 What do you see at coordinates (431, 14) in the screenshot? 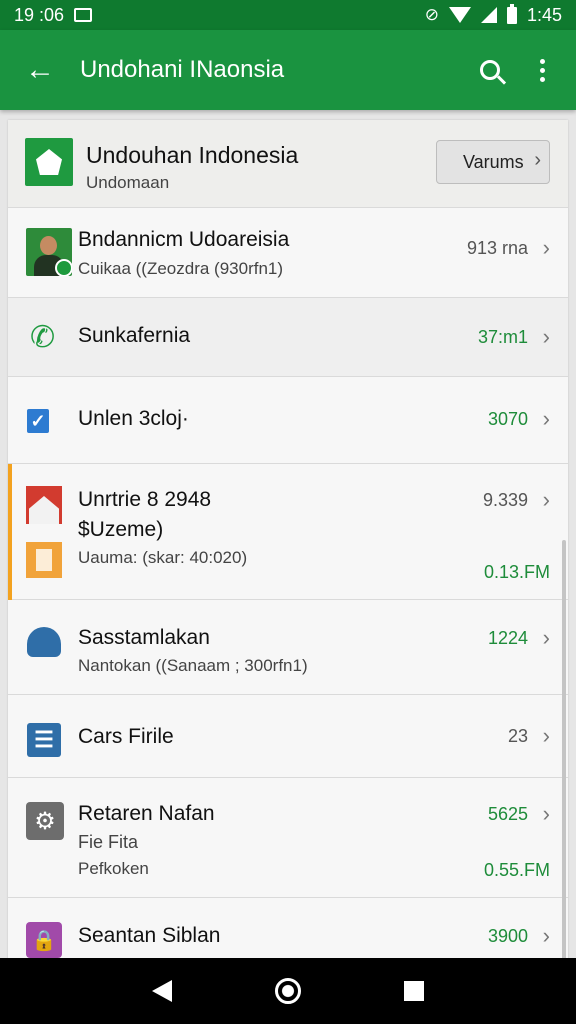
I see `no-sim-icon: ⊘` at bounding box center [431, 14].